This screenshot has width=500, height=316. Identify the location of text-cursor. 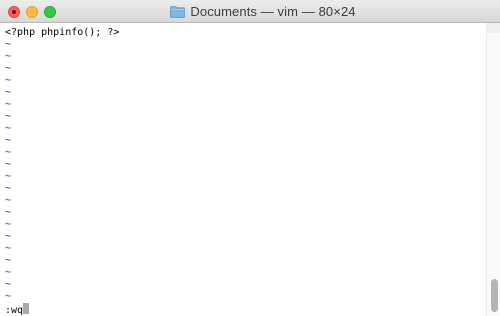
(26, 308).